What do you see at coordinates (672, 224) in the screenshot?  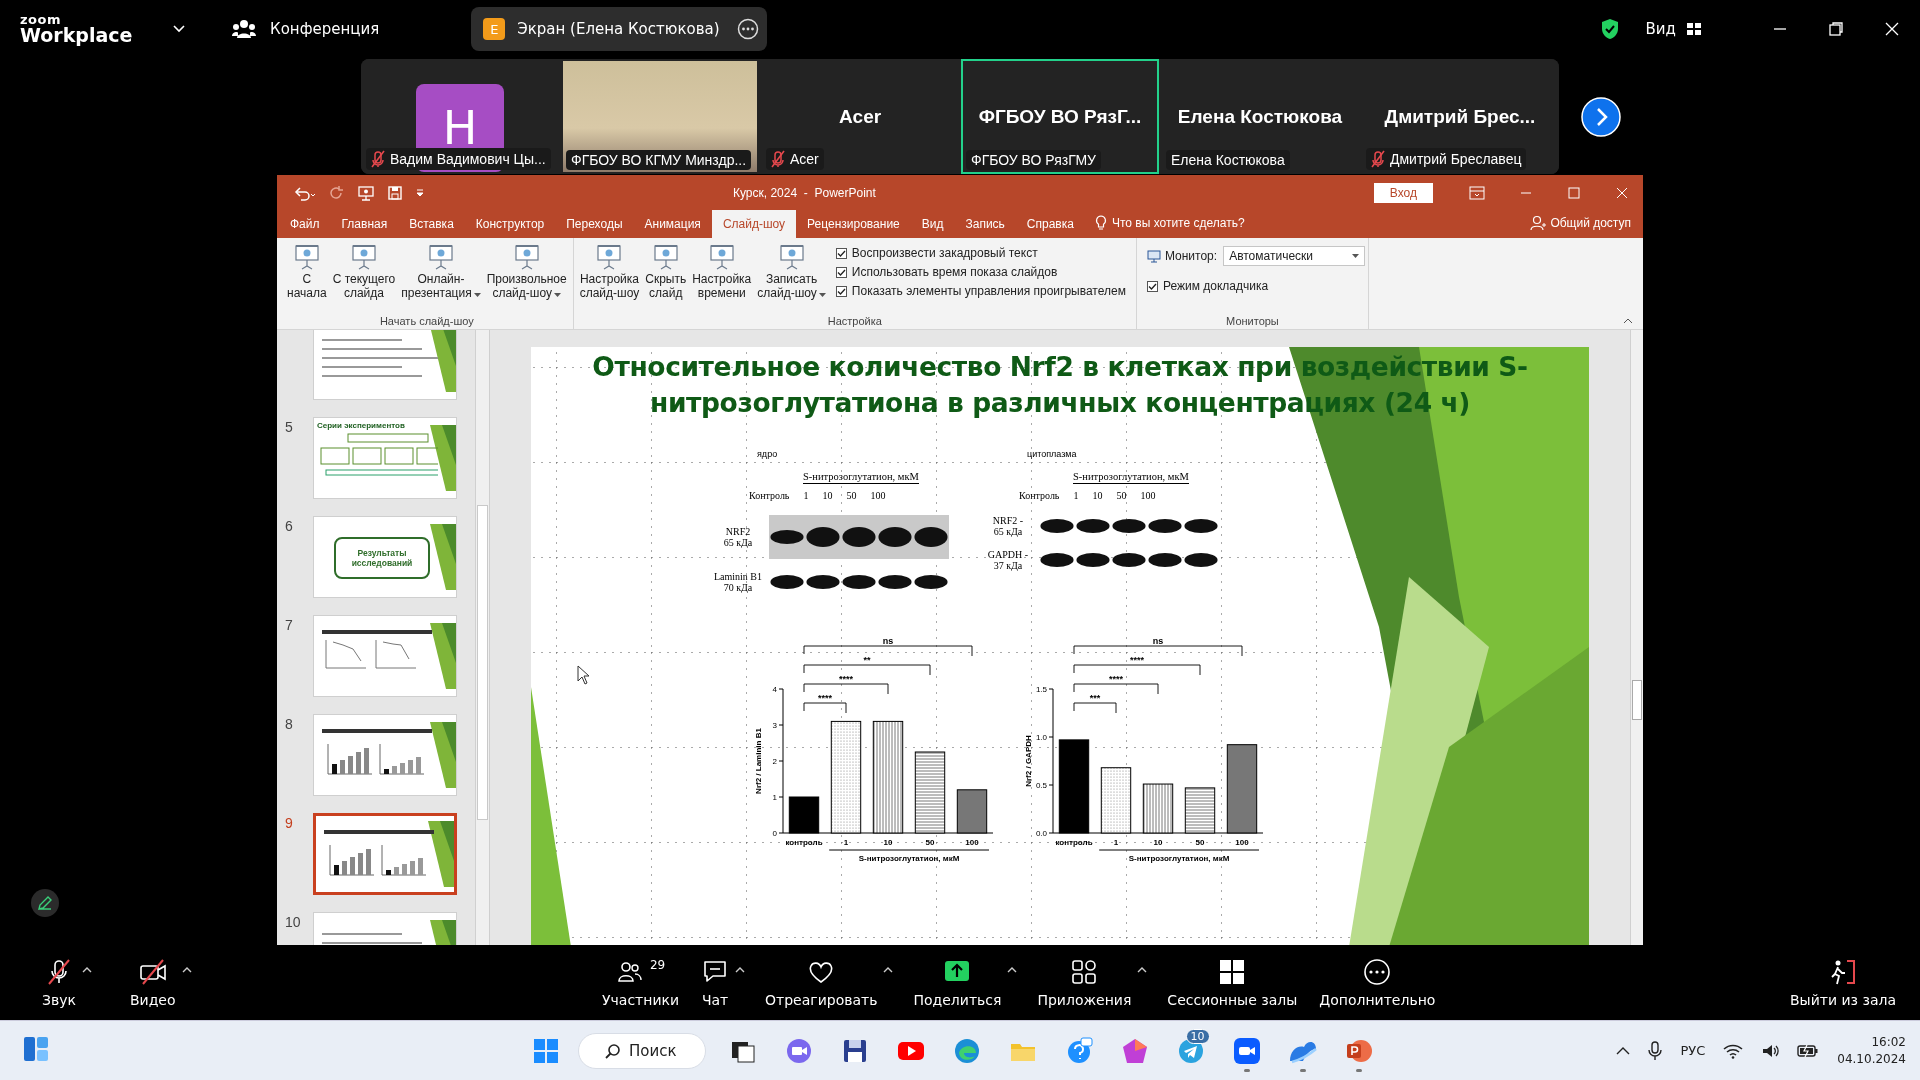 I see `ribbon-tab: Анимация` at bounding box center [672, 224].